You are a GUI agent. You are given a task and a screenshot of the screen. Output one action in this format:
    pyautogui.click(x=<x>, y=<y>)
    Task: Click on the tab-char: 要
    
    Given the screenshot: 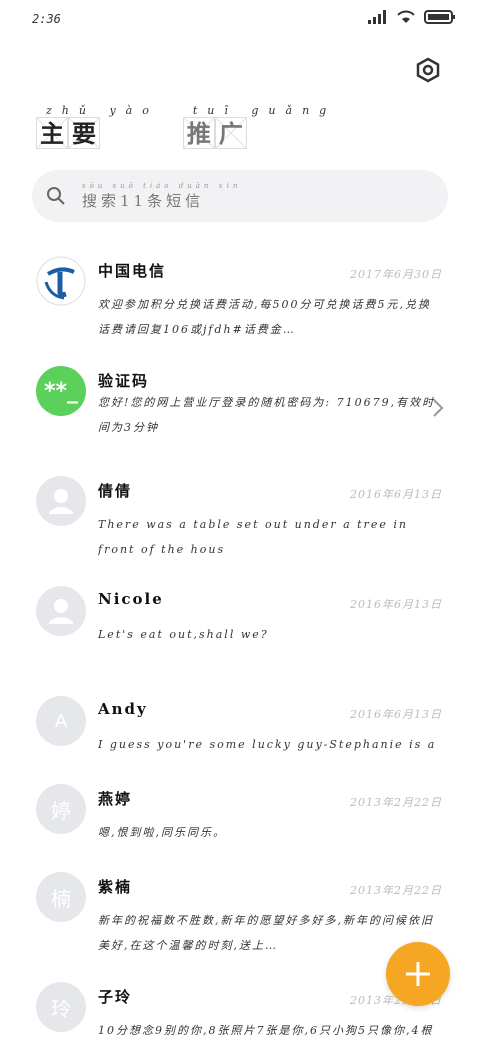 What is the action you would take?
    pyautogui.click(x=84, y=133)
    